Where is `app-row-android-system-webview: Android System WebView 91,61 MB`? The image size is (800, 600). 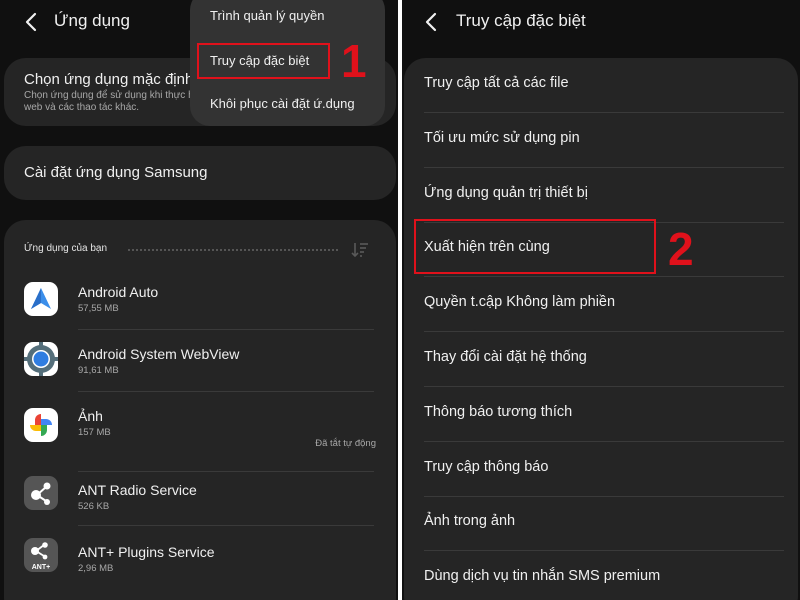
app-row-android-system-webview: Android System WebView 91,61 MB is located at coordinates (200, 365).